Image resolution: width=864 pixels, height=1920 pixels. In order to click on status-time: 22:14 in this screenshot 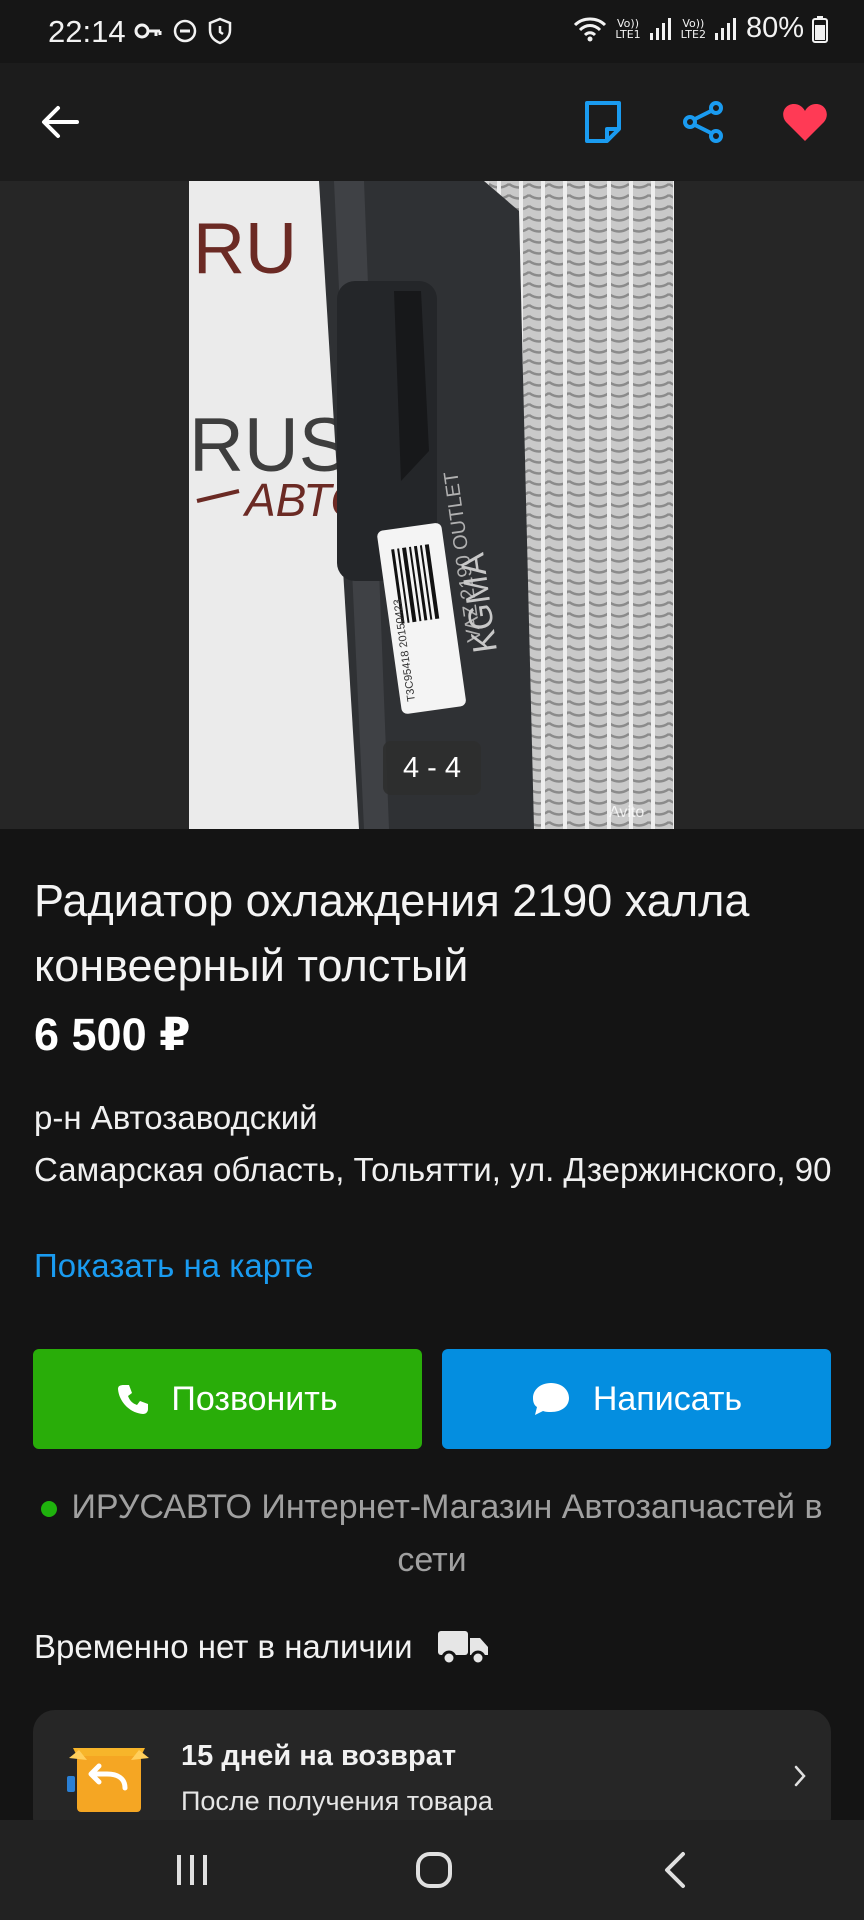, I will do `click(87, 31)`.